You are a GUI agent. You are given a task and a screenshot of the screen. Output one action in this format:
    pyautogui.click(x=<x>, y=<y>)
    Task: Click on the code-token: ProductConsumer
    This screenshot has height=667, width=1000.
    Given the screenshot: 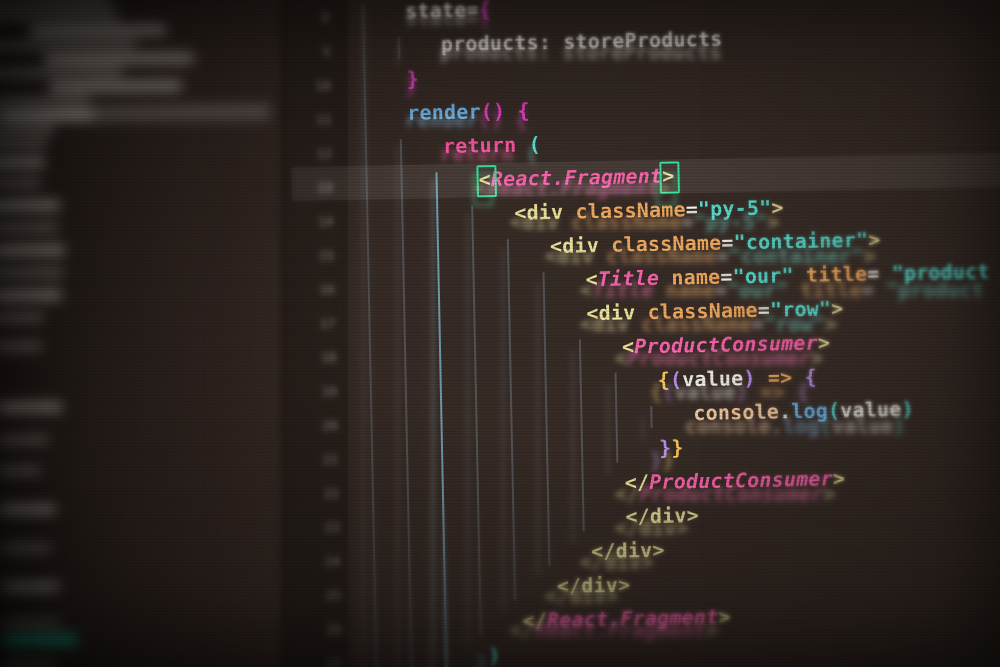 What is the action you would take?
    pyautogui.click(x=741, y=480)
    